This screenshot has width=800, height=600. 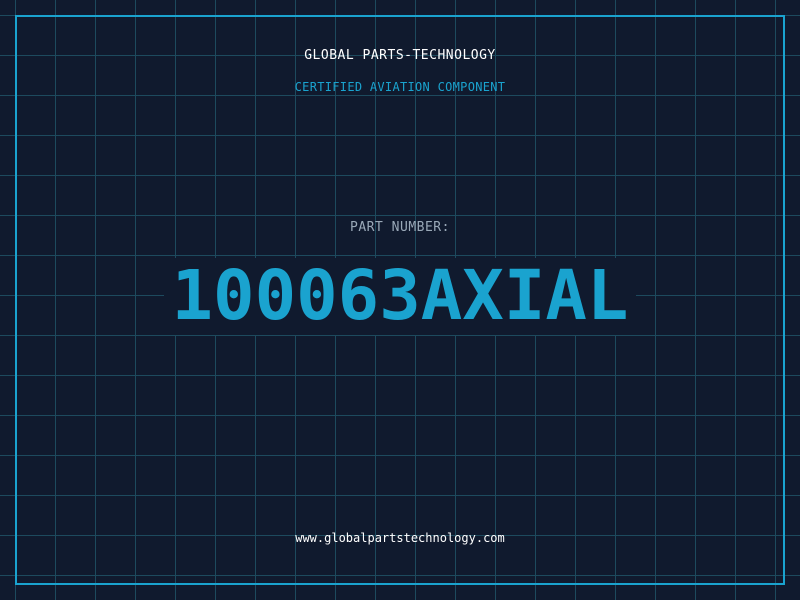 I want to click on certification-tagline: CERTIFIED AVIATION COMPONENT, so click(x=400, y=87).